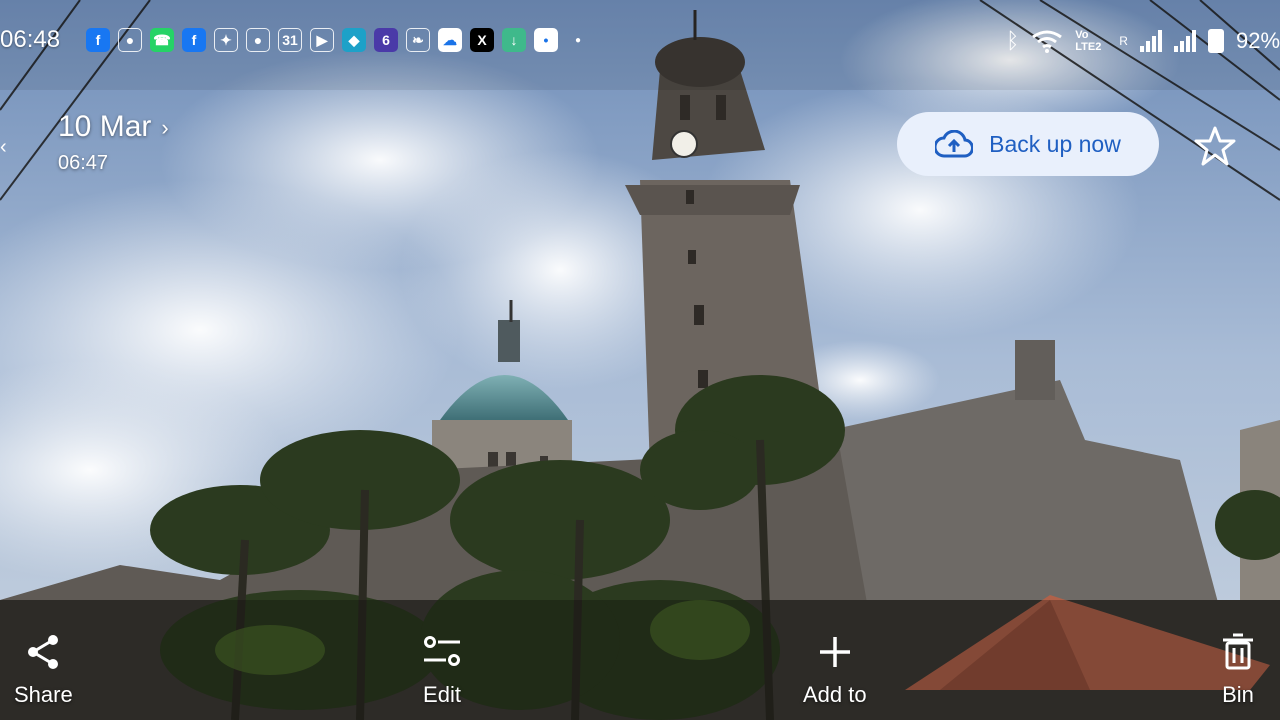 The image size is (1280, 720). I want to click on whatsapp-icon: ☎, so click(162, 40).